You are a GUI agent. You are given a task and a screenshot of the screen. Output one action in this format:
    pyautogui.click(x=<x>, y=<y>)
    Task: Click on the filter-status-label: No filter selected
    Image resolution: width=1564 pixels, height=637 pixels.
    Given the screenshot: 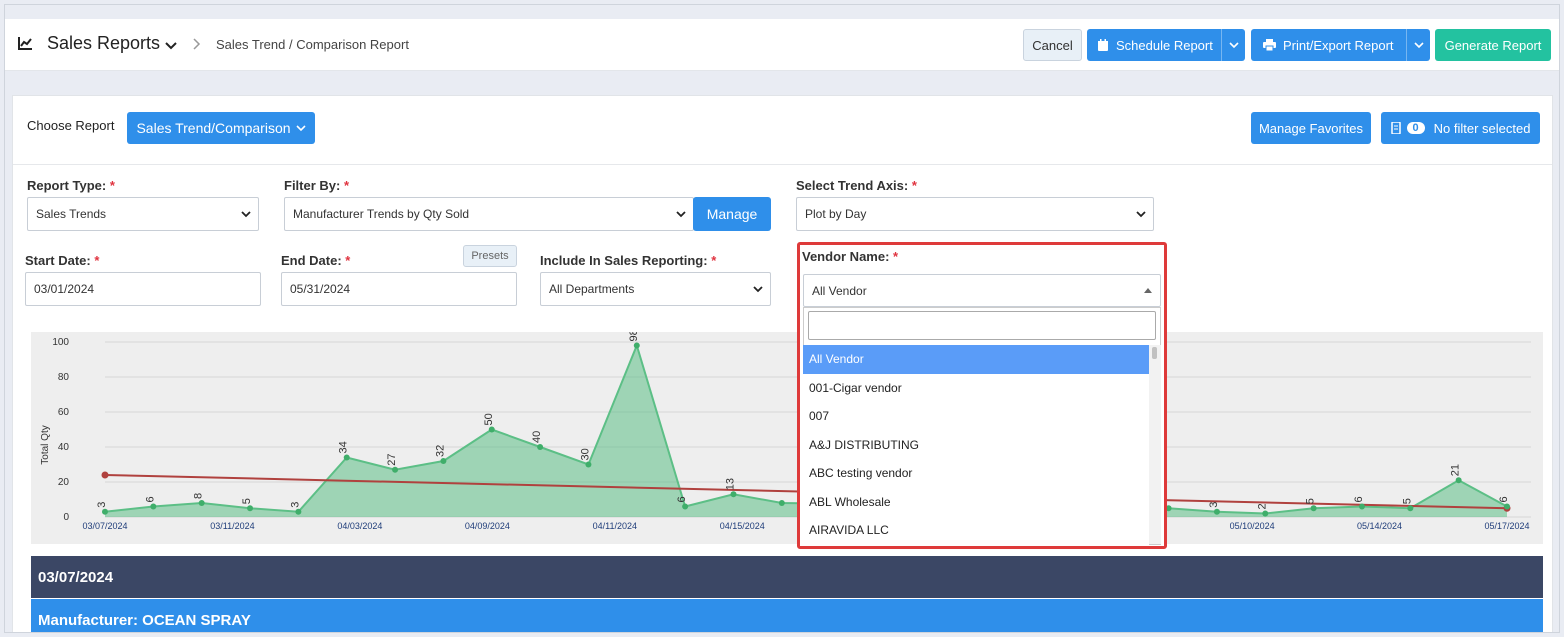 What is the action you would take?
    pyautogui.click(x=1482, y=128)
    